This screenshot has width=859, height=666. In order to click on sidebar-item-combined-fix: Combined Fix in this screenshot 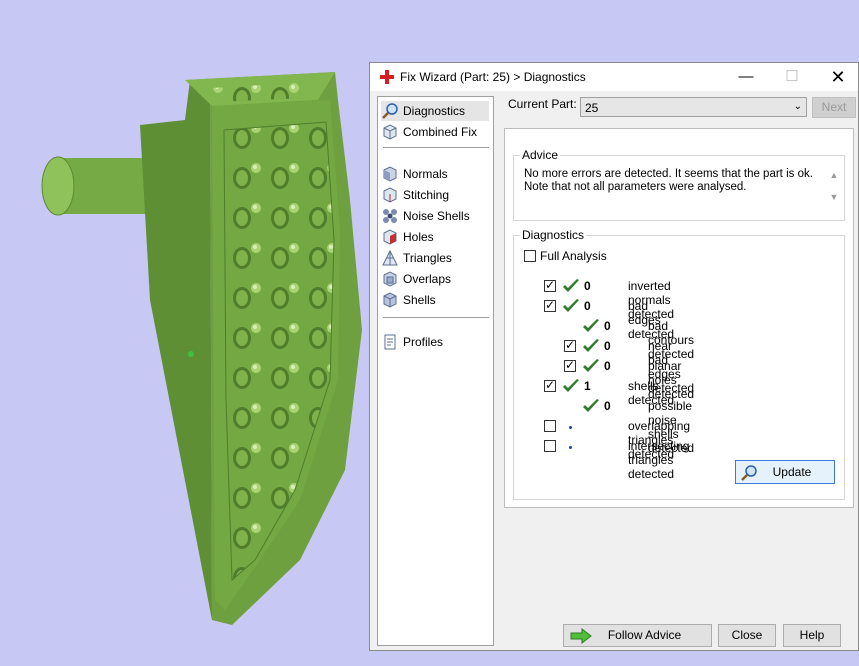, I will do `click(435, 132)`.